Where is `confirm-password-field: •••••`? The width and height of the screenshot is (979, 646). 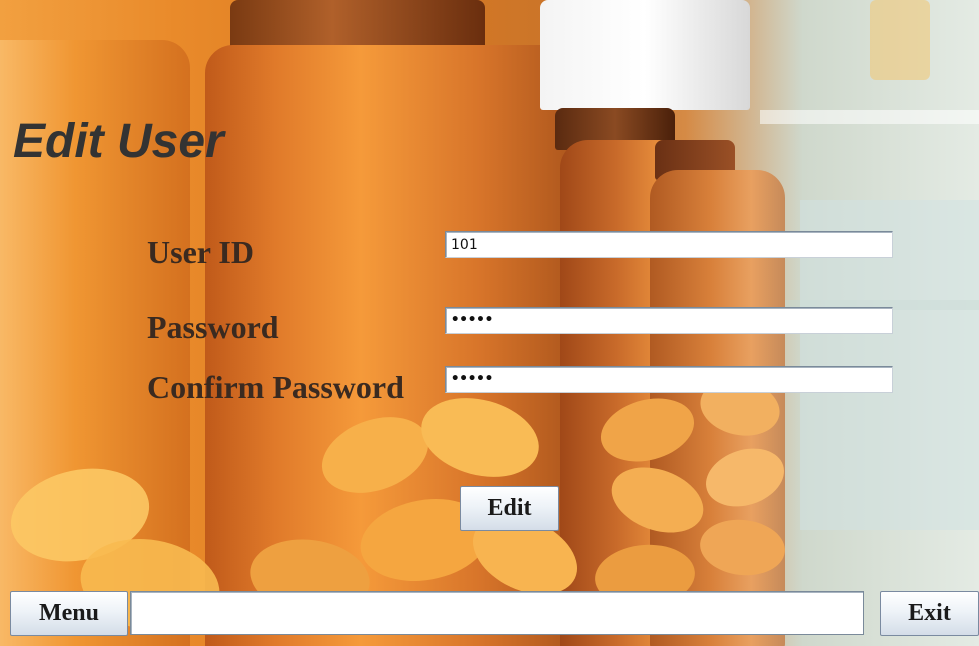 confirm-password-field: ••••• is located at coordinates (669, 379).